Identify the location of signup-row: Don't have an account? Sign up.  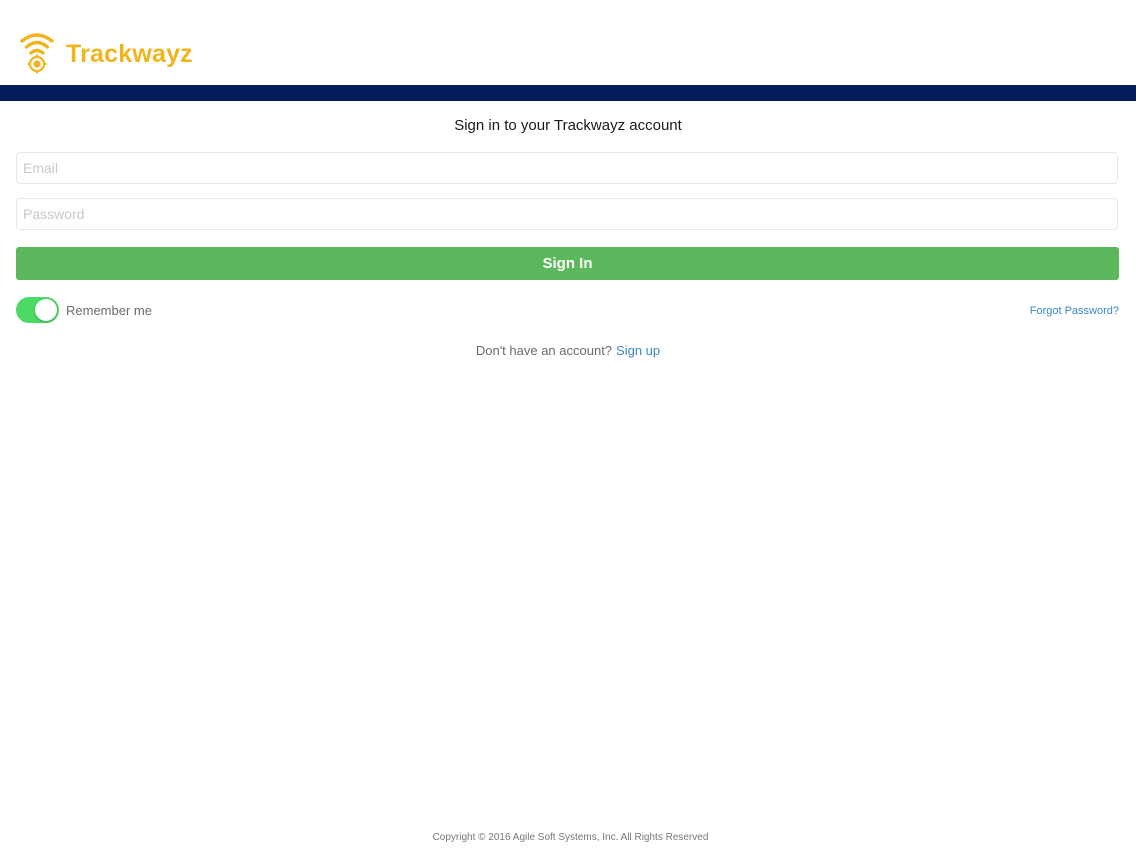
(568, 350).